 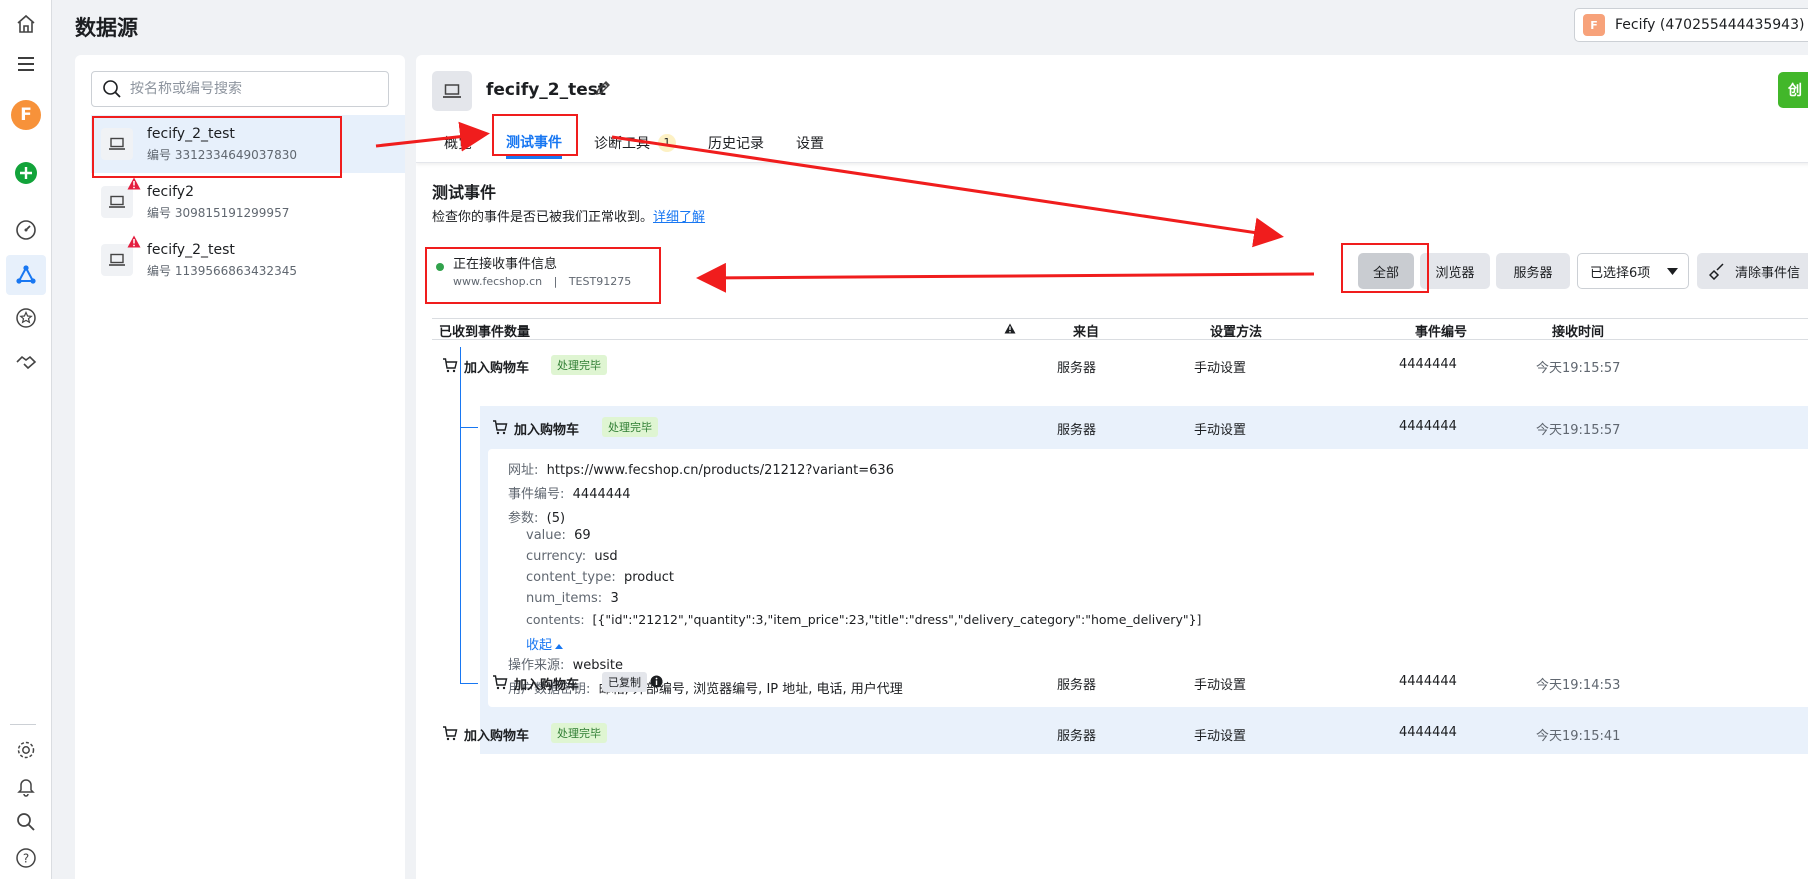 I want to click on filter-server-button: 服务器, so click(x=1533, y=271).